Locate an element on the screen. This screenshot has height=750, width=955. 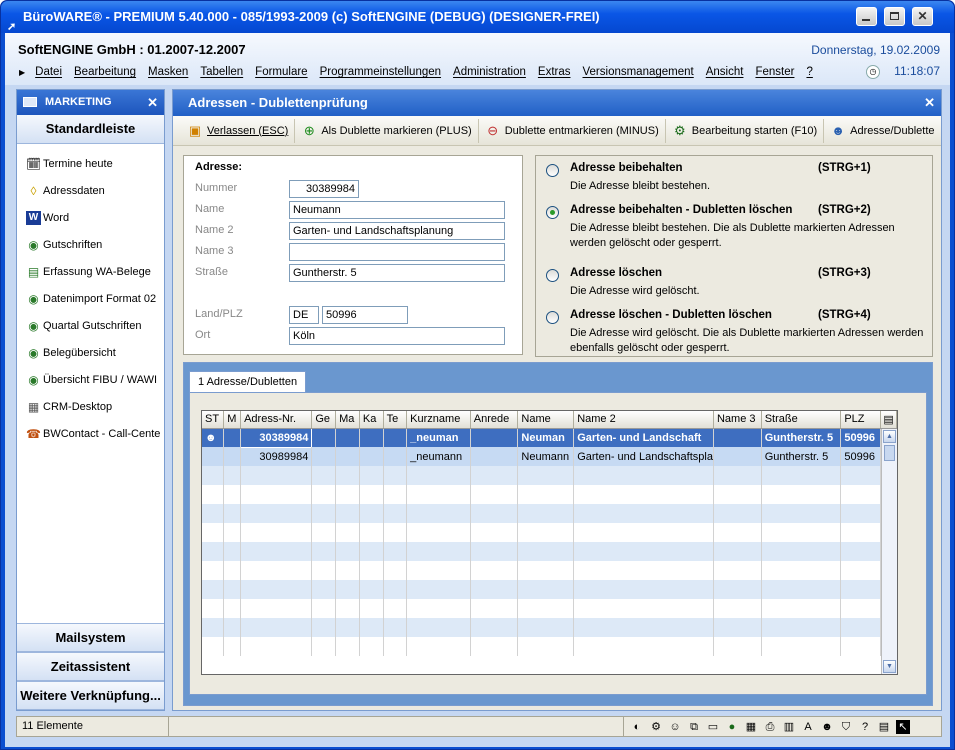
menu-datei: Datei is located at coordinates (48, 72).